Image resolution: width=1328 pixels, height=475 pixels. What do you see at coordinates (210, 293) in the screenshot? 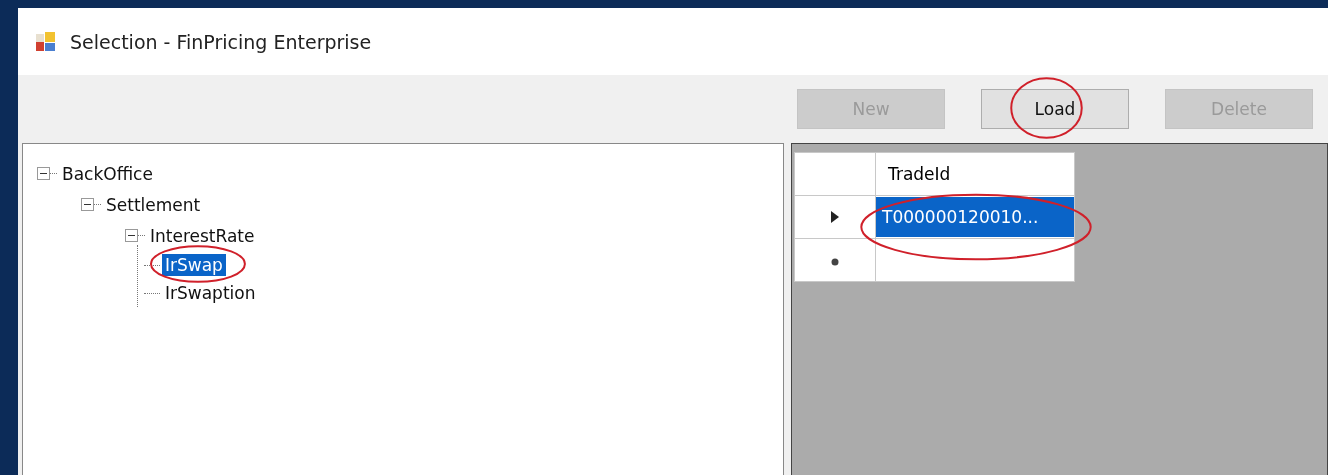
I see `tree-node: IrSwaption` at bounding box center [210, 293].